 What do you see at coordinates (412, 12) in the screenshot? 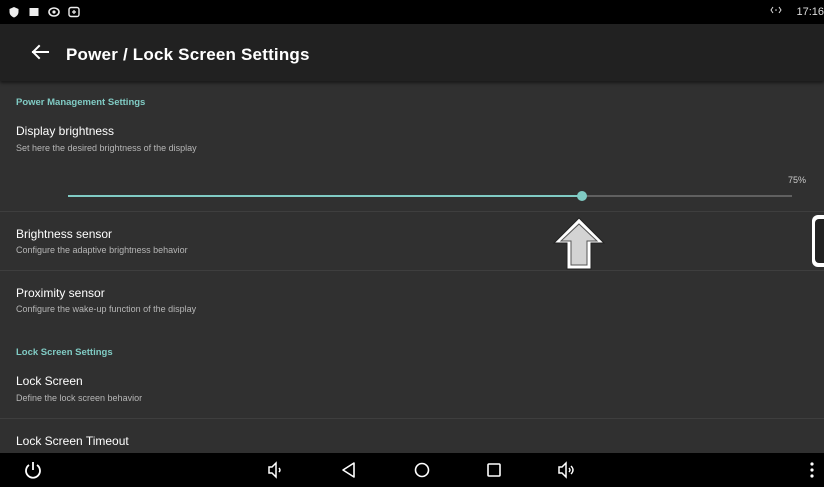
I see `status-bar: 17:16` at bounding box center [412, 12].